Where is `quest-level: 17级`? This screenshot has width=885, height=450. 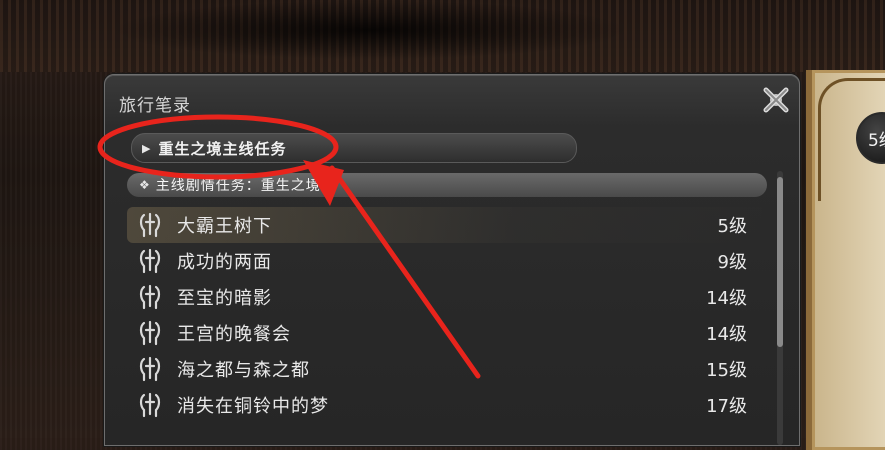
quest-level: 17级 is located at coordinates (726, 406).